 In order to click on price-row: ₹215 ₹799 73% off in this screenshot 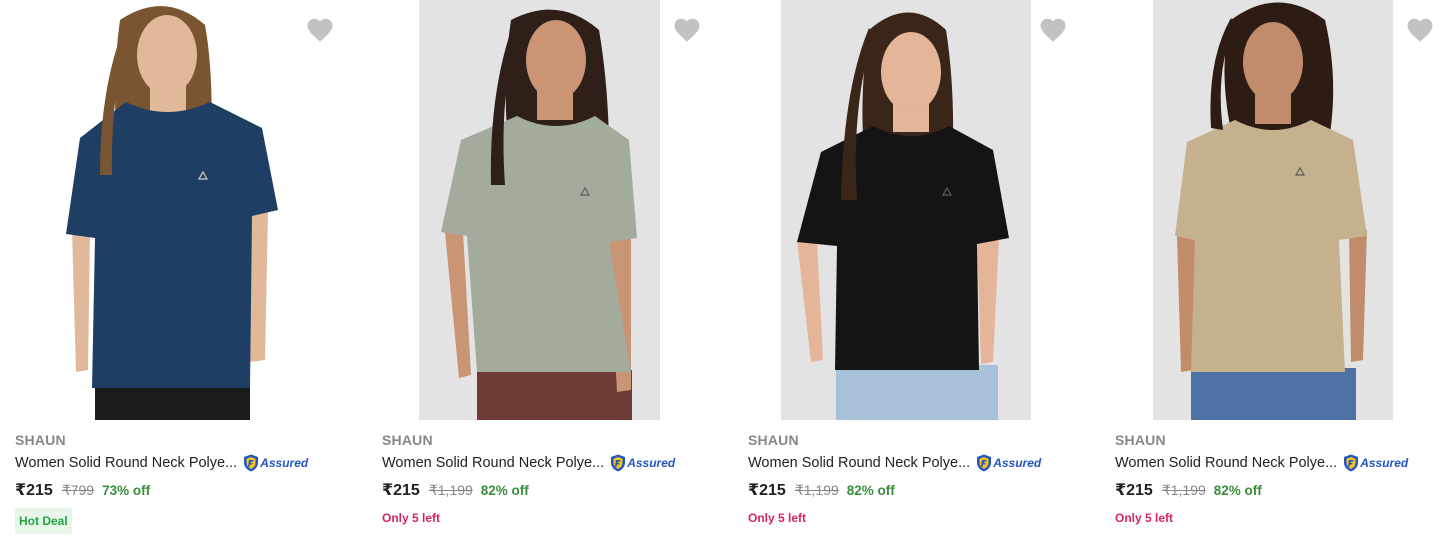, I will do `click(82, 490)`.